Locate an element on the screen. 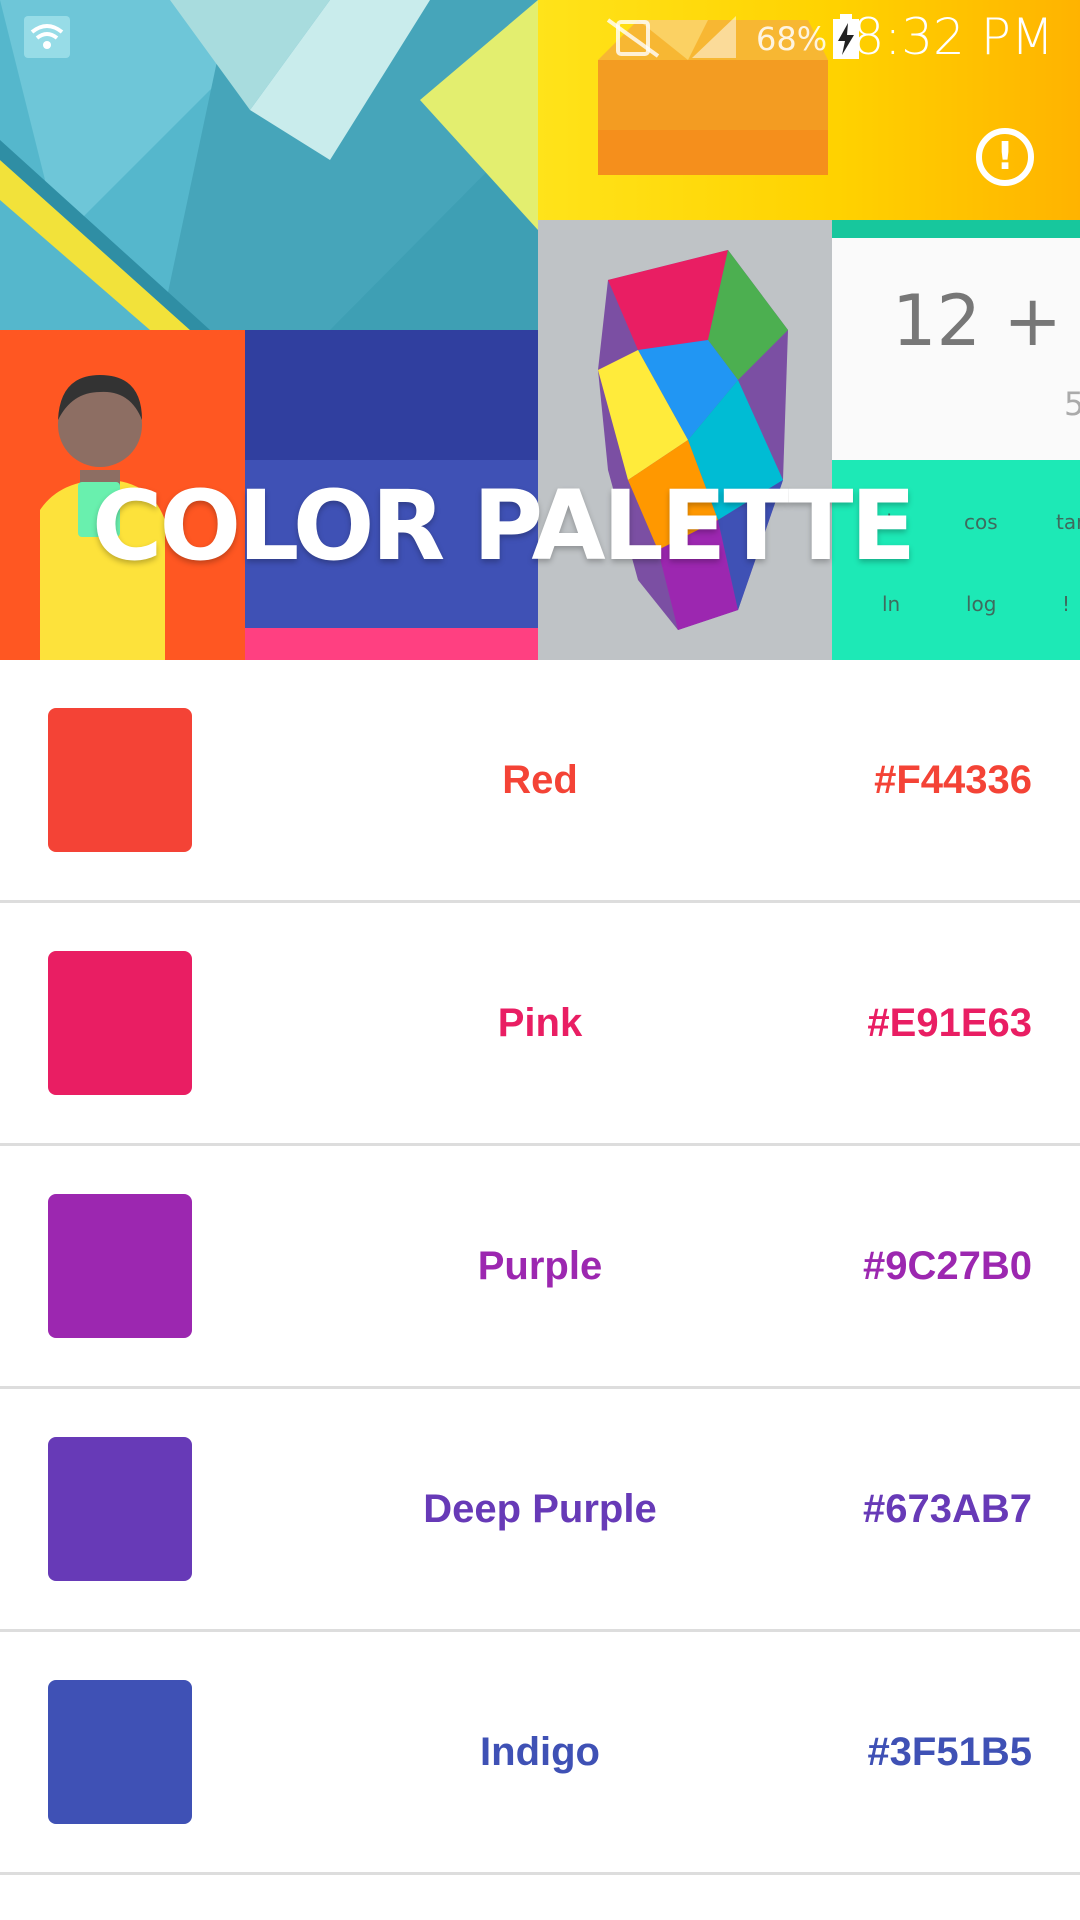  color-hex: #9C27B0 is located at coordinates (947, 1266).